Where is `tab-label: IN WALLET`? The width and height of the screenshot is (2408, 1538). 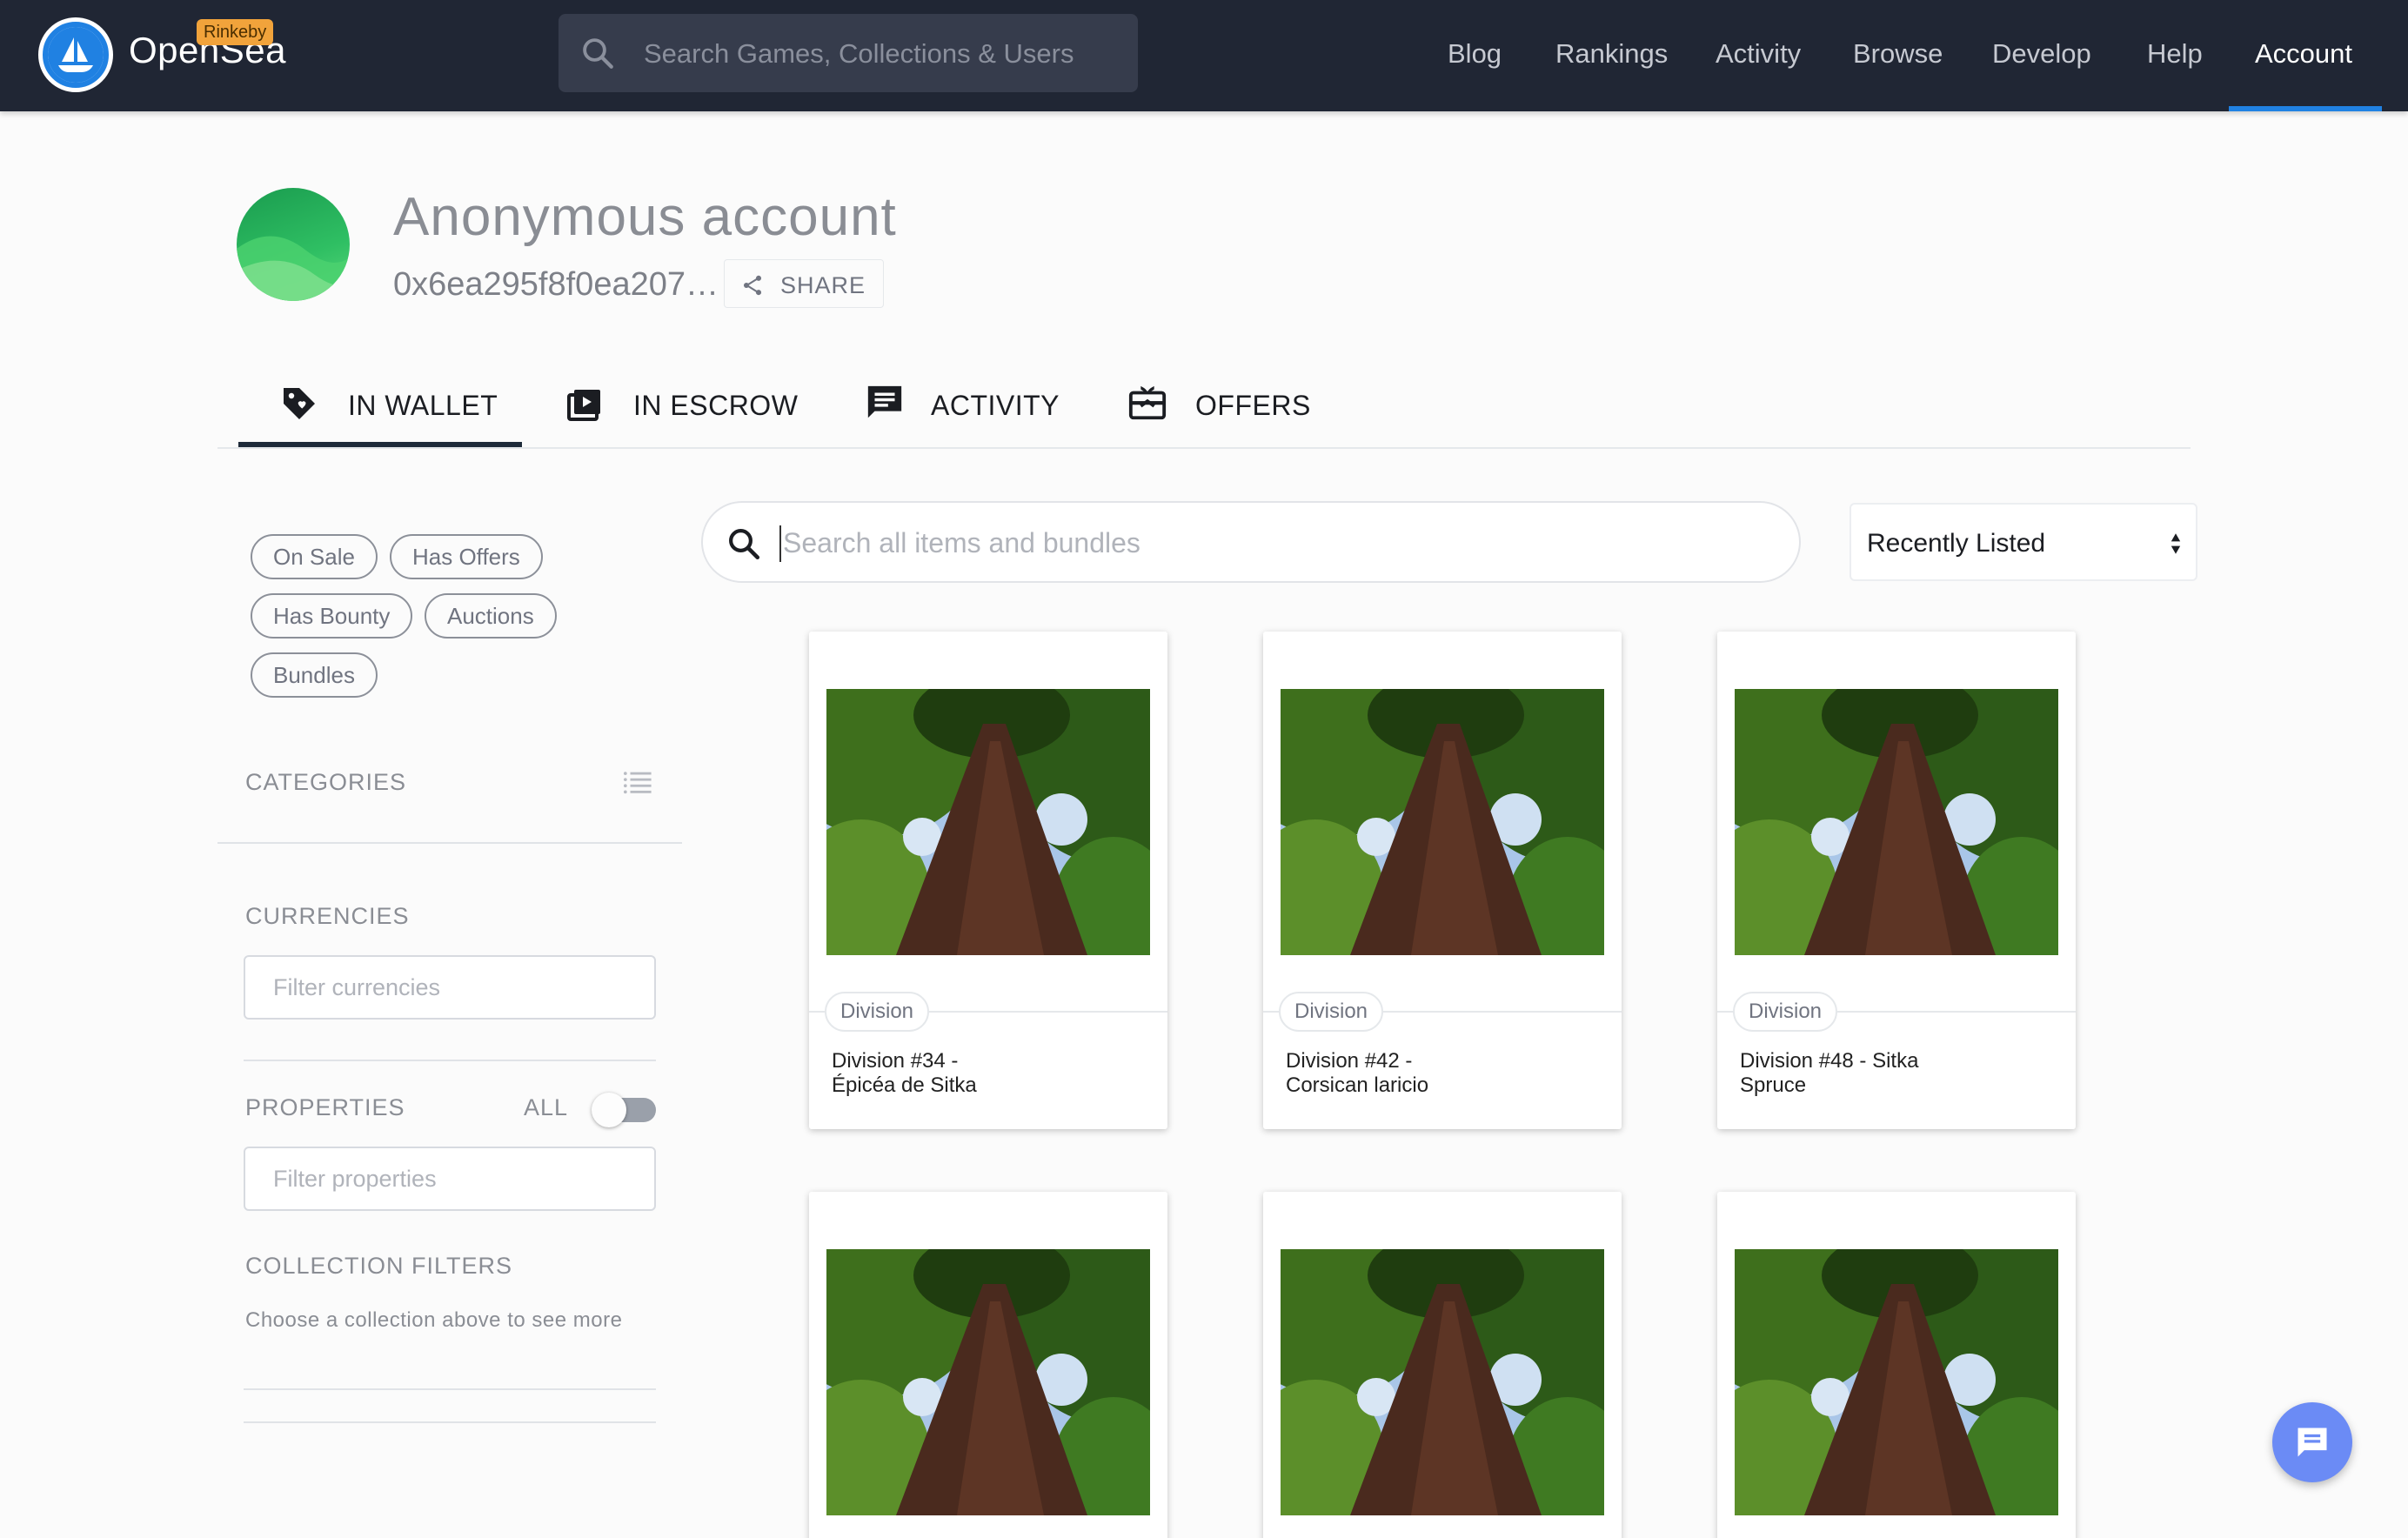 tab-label: IN WALLET is located at coordinates (423, 405).